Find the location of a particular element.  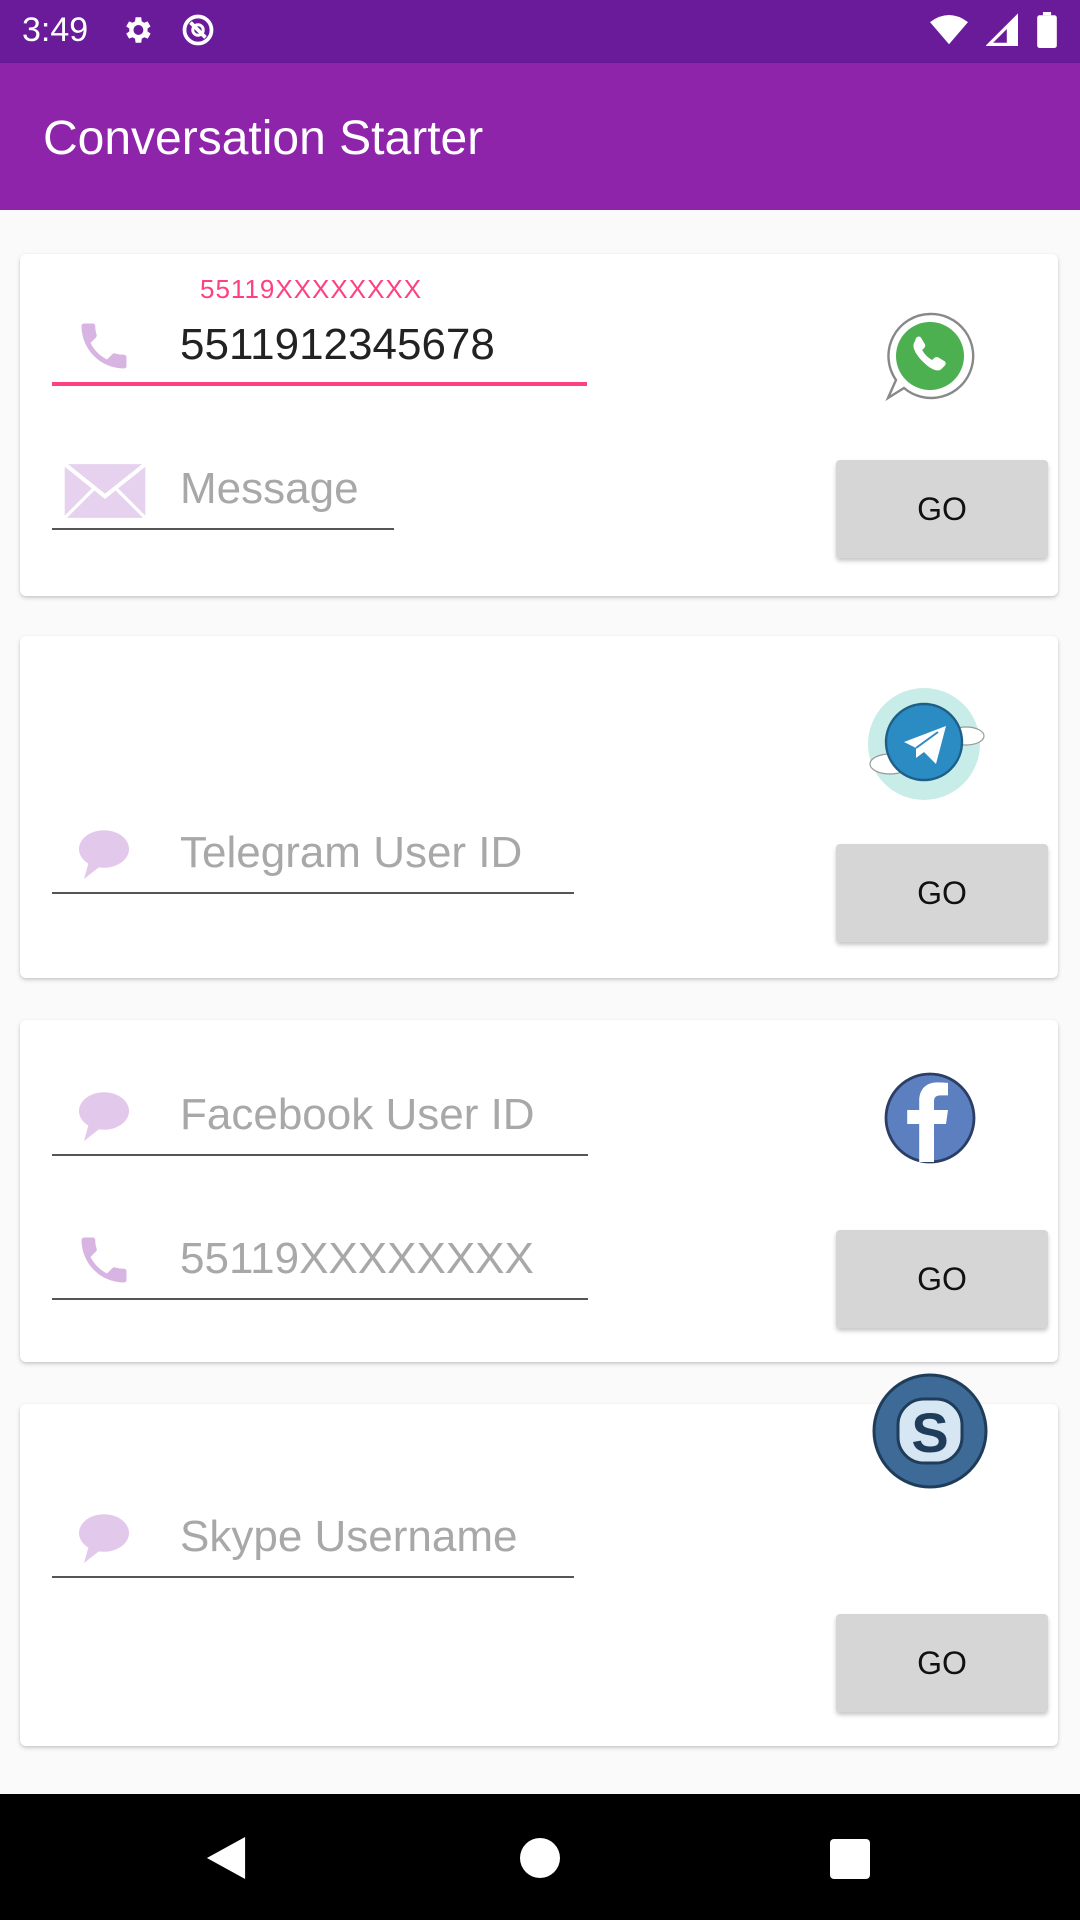

envelope-icon is located at coordinates (105, 490).